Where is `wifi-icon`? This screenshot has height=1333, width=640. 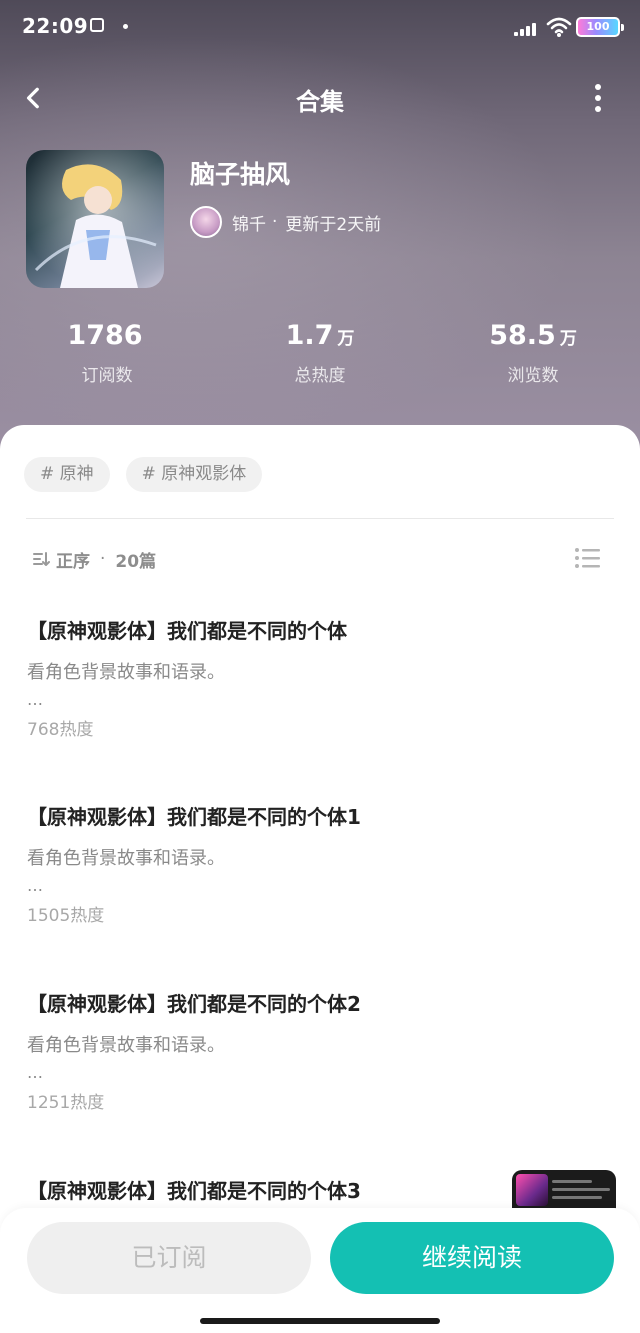
wifi-icon is located at coordinates (559, 27).